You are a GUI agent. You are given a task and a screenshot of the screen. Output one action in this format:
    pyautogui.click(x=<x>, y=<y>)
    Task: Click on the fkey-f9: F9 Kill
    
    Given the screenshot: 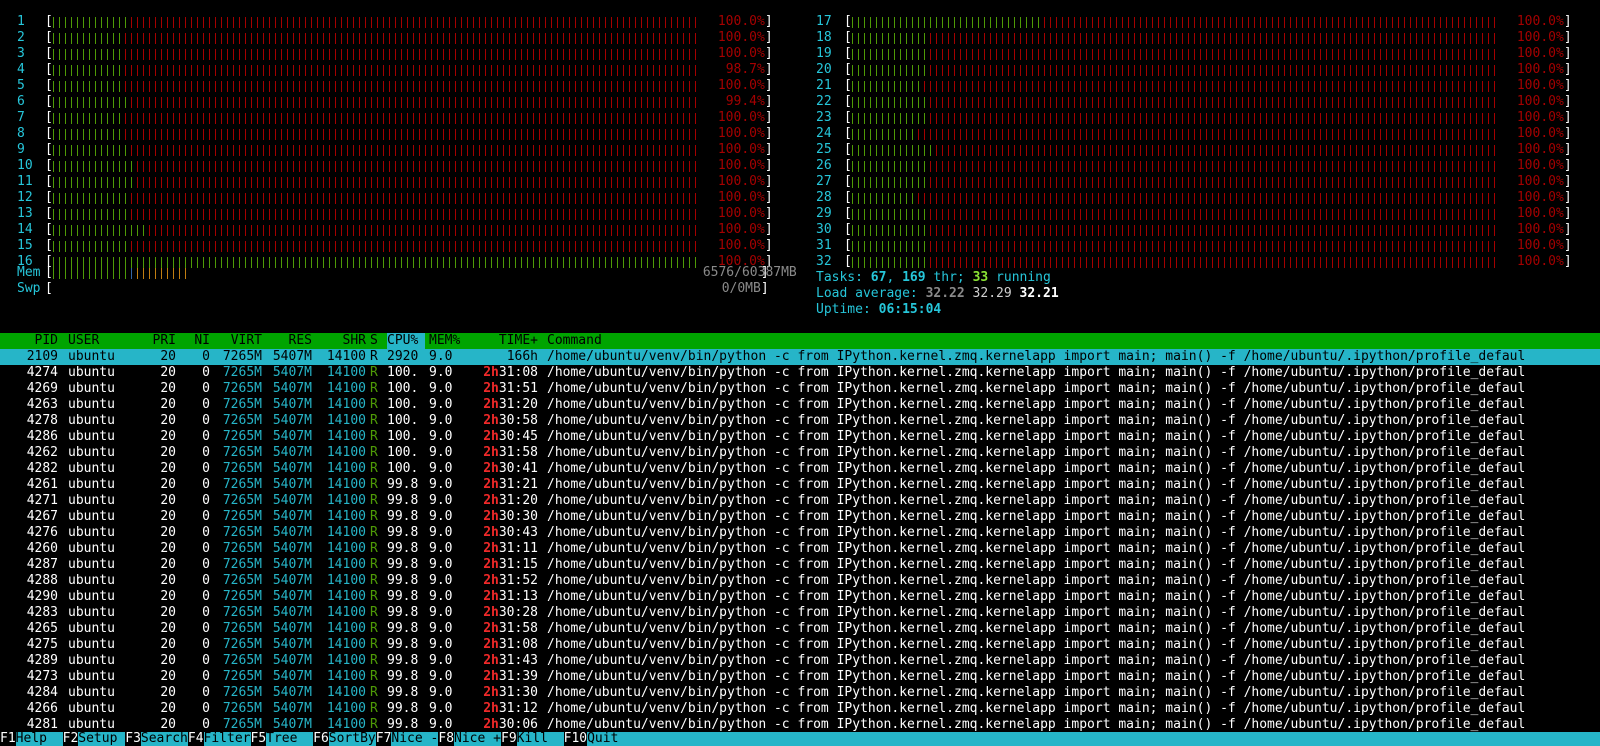 What is the action you would take?
    pyautogui.click(x=532, y=739)
    